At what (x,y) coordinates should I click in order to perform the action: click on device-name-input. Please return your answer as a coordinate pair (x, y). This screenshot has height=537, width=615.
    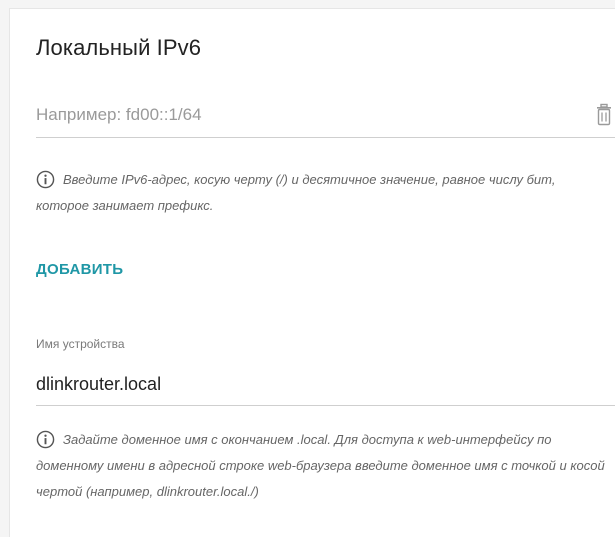
    Looking at the image, I should click on (316, 384).